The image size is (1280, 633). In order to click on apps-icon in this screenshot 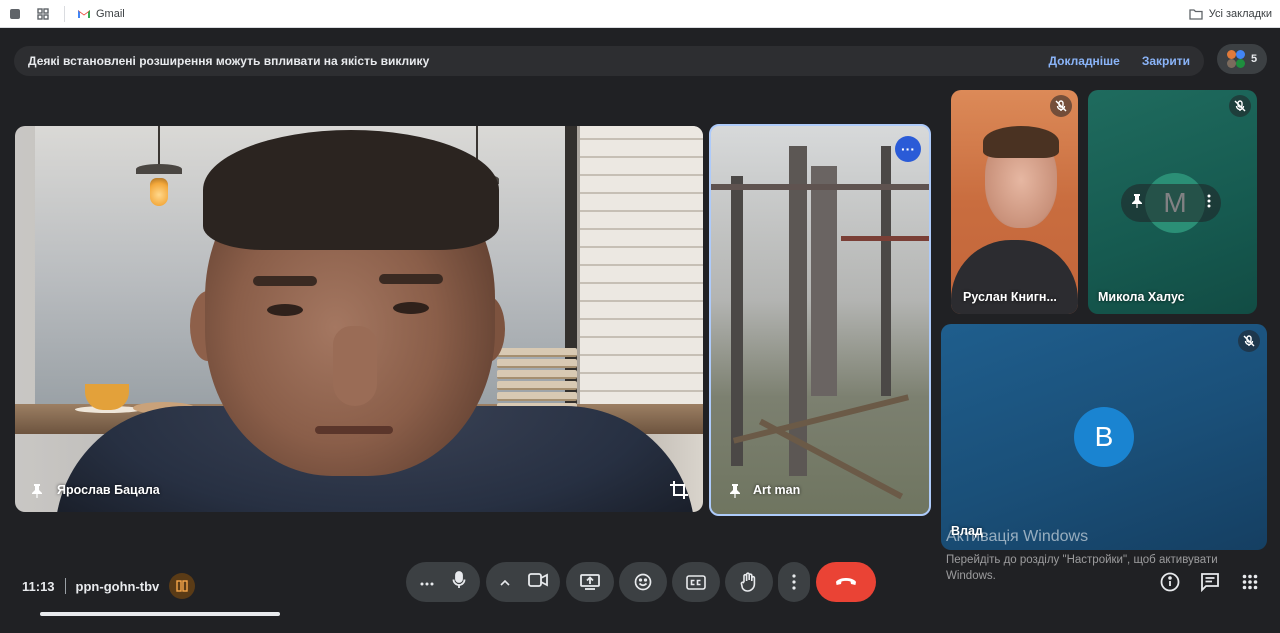, I will do `click(1250, 582)`.